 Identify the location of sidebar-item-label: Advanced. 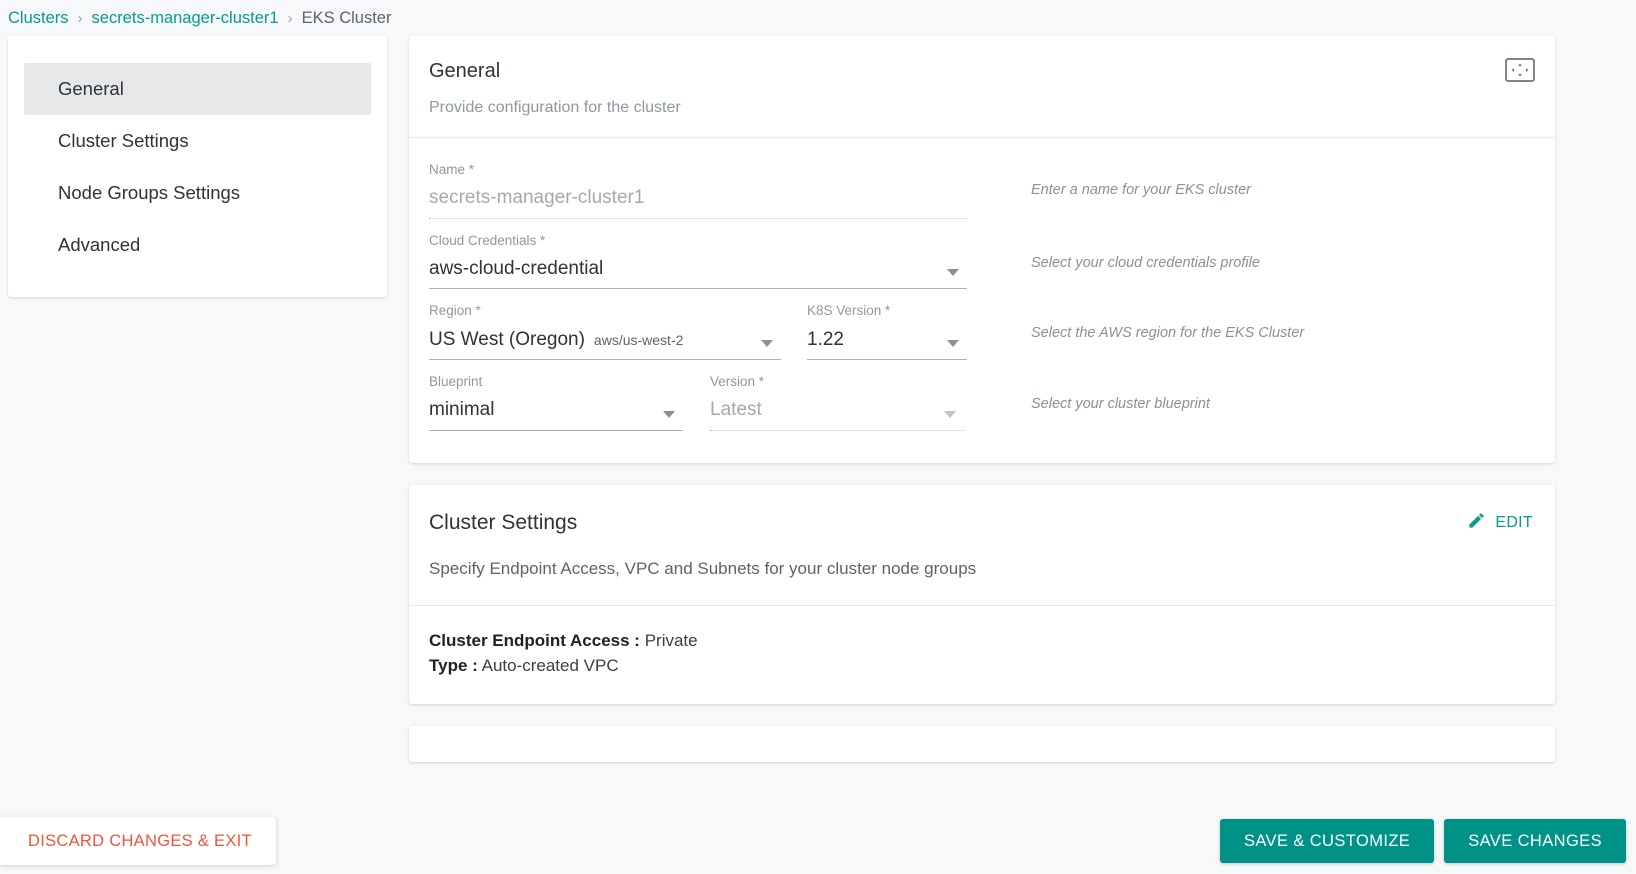
(99, 244).